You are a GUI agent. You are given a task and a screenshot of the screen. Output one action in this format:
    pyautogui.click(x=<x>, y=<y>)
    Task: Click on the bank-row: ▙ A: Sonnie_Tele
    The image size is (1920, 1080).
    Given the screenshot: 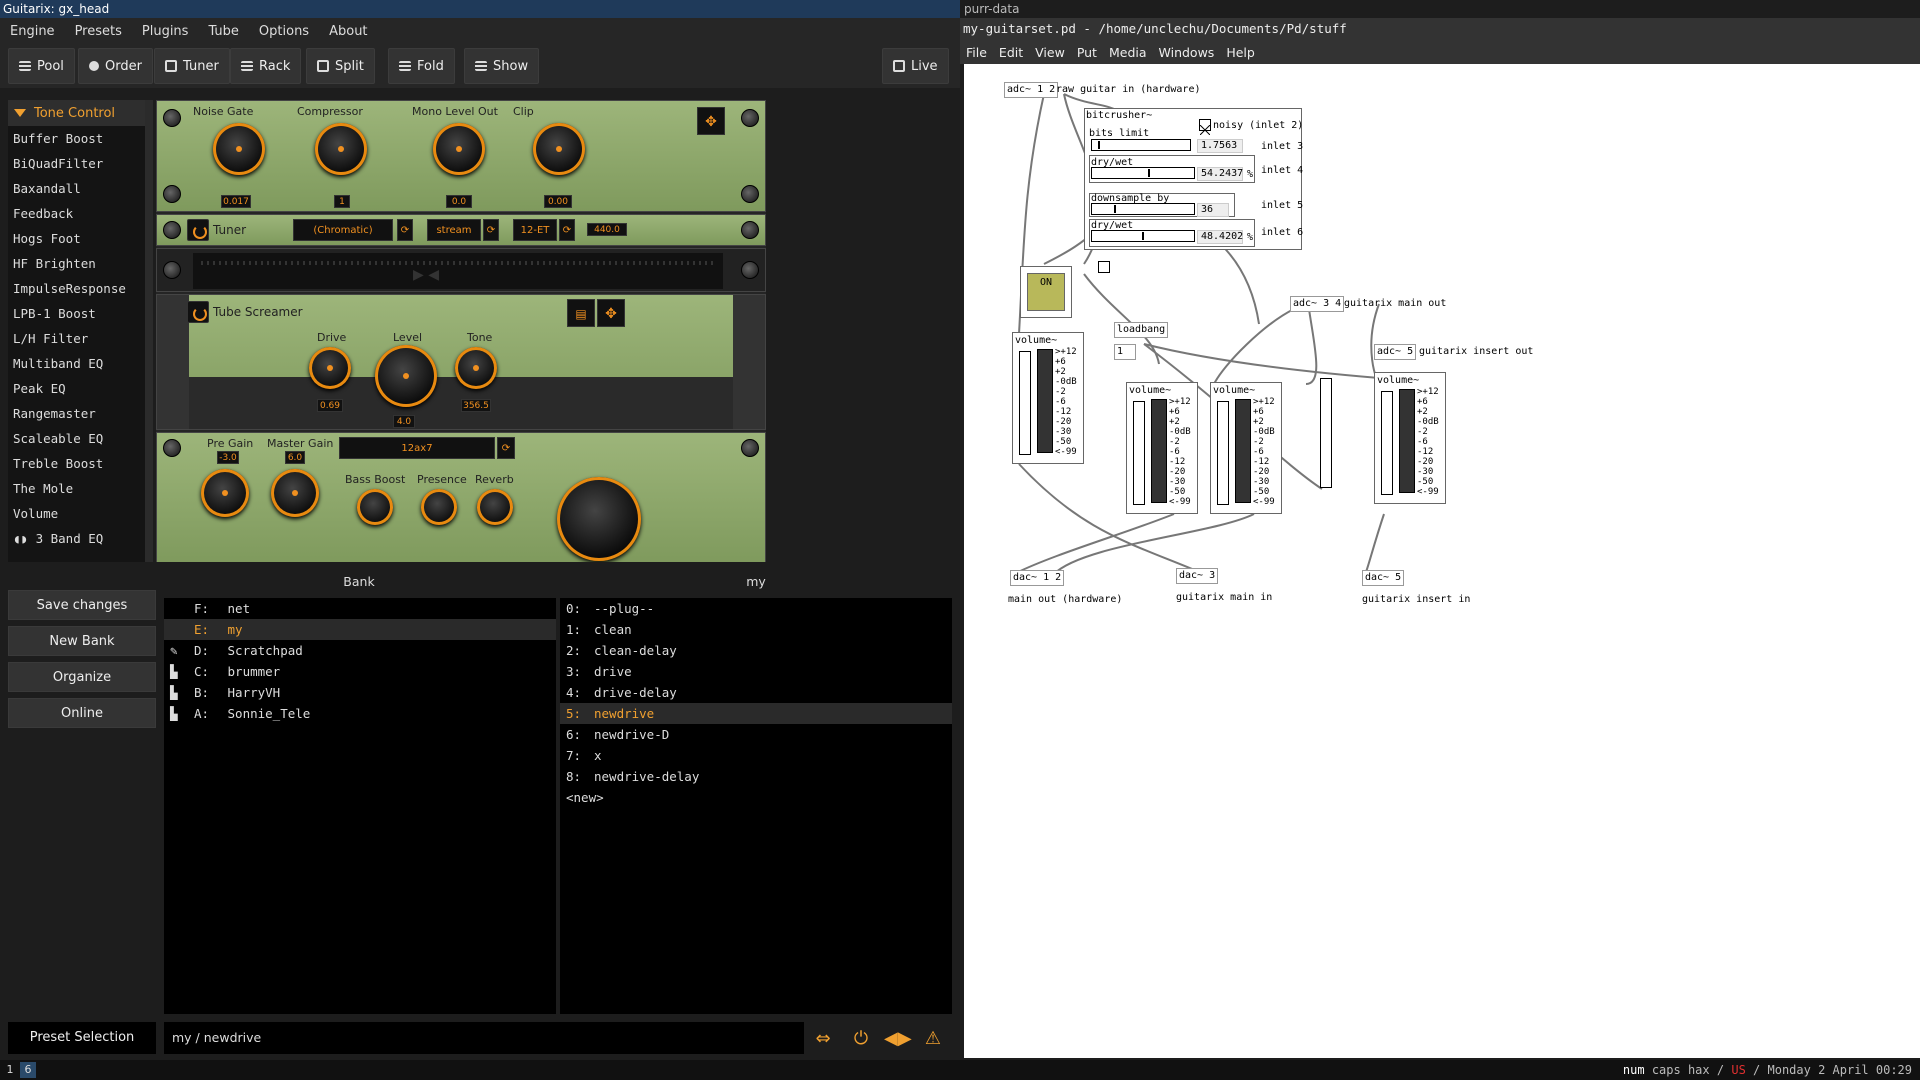 What is the action you would take?
    pyautogui.click(x=360, y=713)
    